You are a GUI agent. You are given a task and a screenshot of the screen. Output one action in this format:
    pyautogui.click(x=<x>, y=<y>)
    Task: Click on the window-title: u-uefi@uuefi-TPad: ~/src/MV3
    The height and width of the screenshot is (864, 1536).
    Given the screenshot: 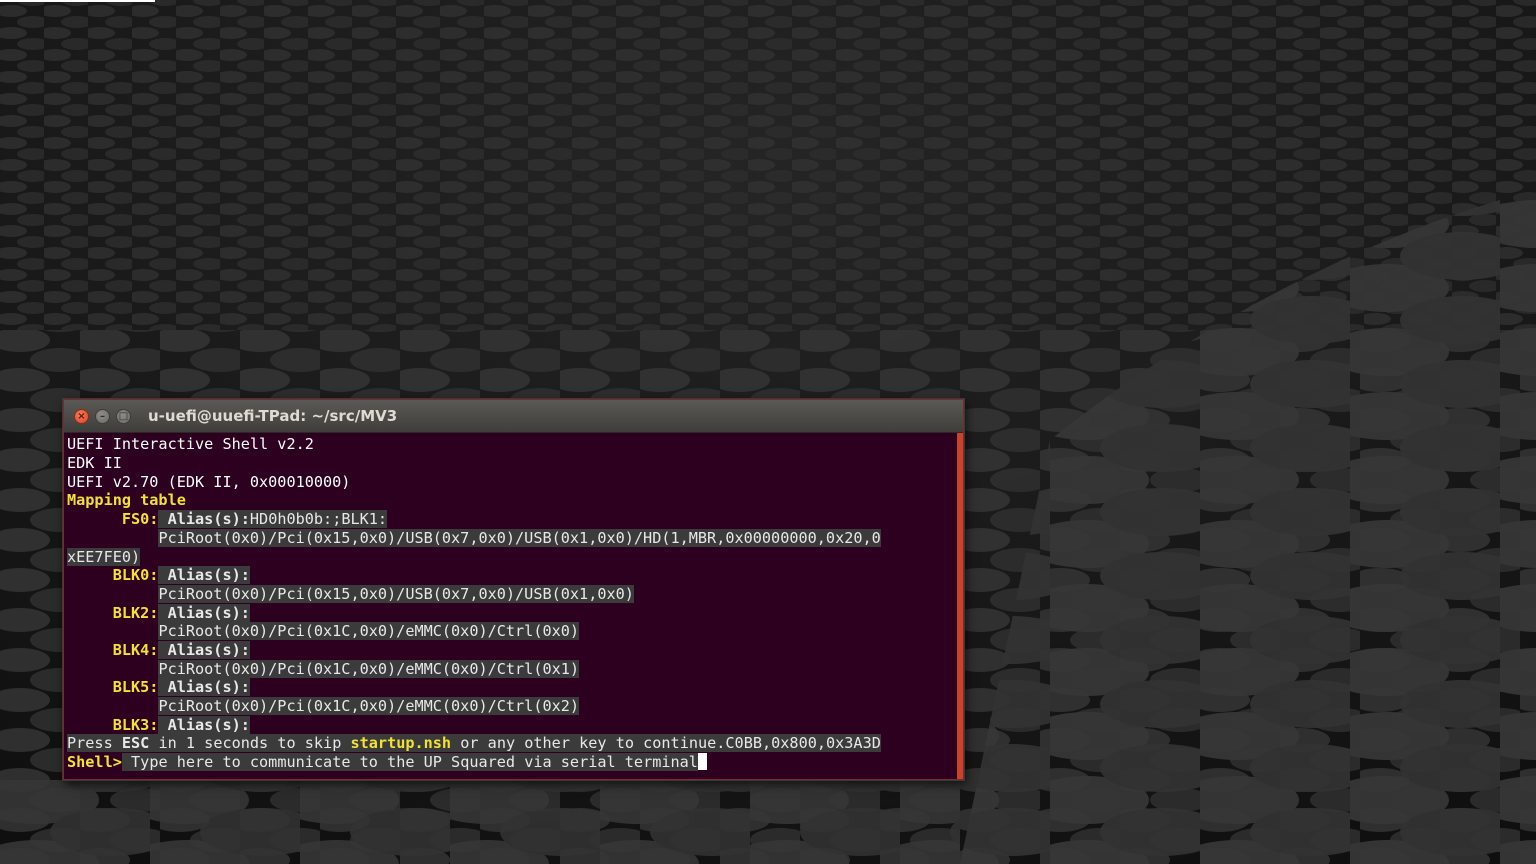 What is the action you would take?
    pyautogui.click(x=273, y=416)
    